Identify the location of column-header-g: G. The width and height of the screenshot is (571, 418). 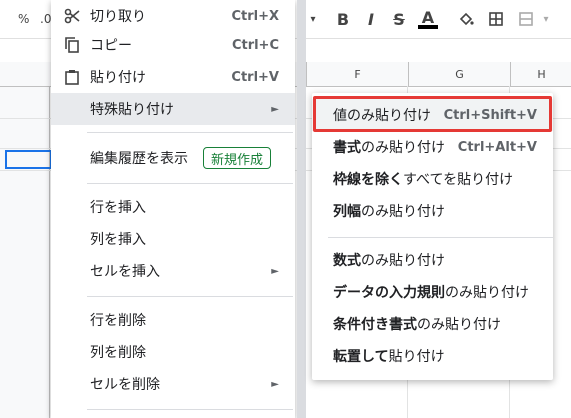
(459, 74).